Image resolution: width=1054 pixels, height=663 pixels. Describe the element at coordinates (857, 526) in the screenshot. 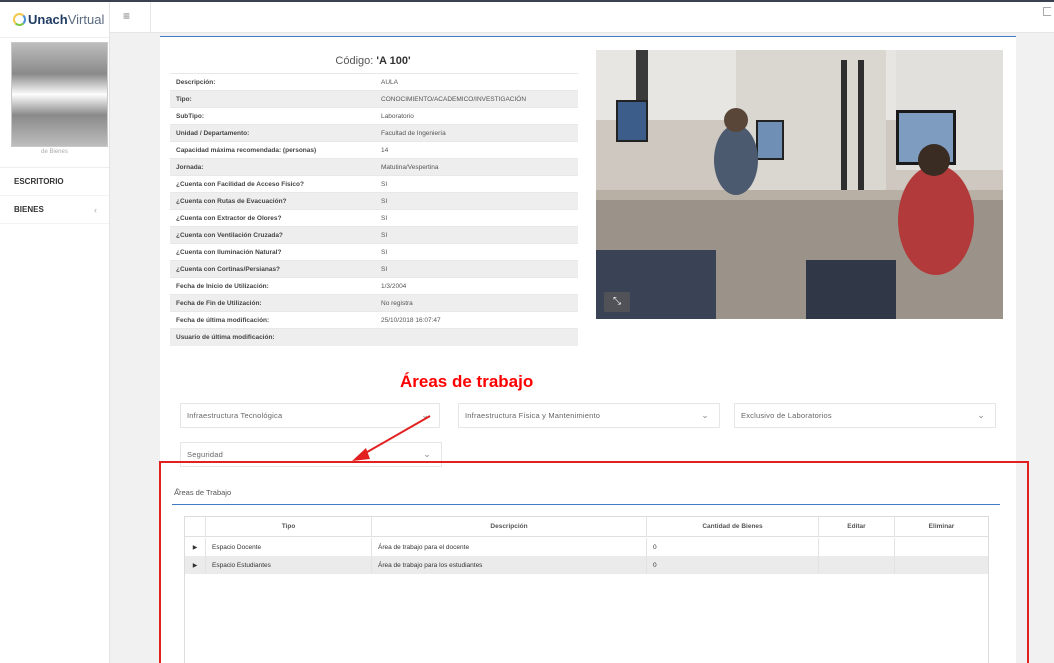

I see `column-header-editar: Editar` at that location.